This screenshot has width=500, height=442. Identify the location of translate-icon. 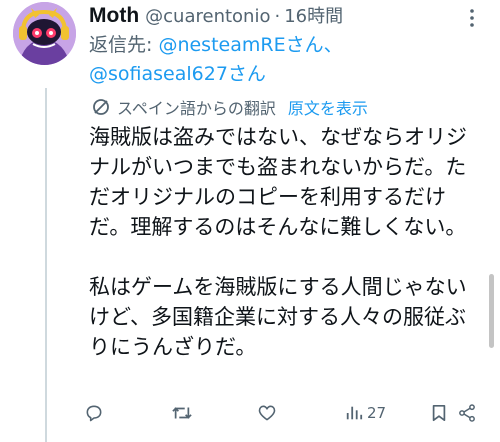
(101, 107).